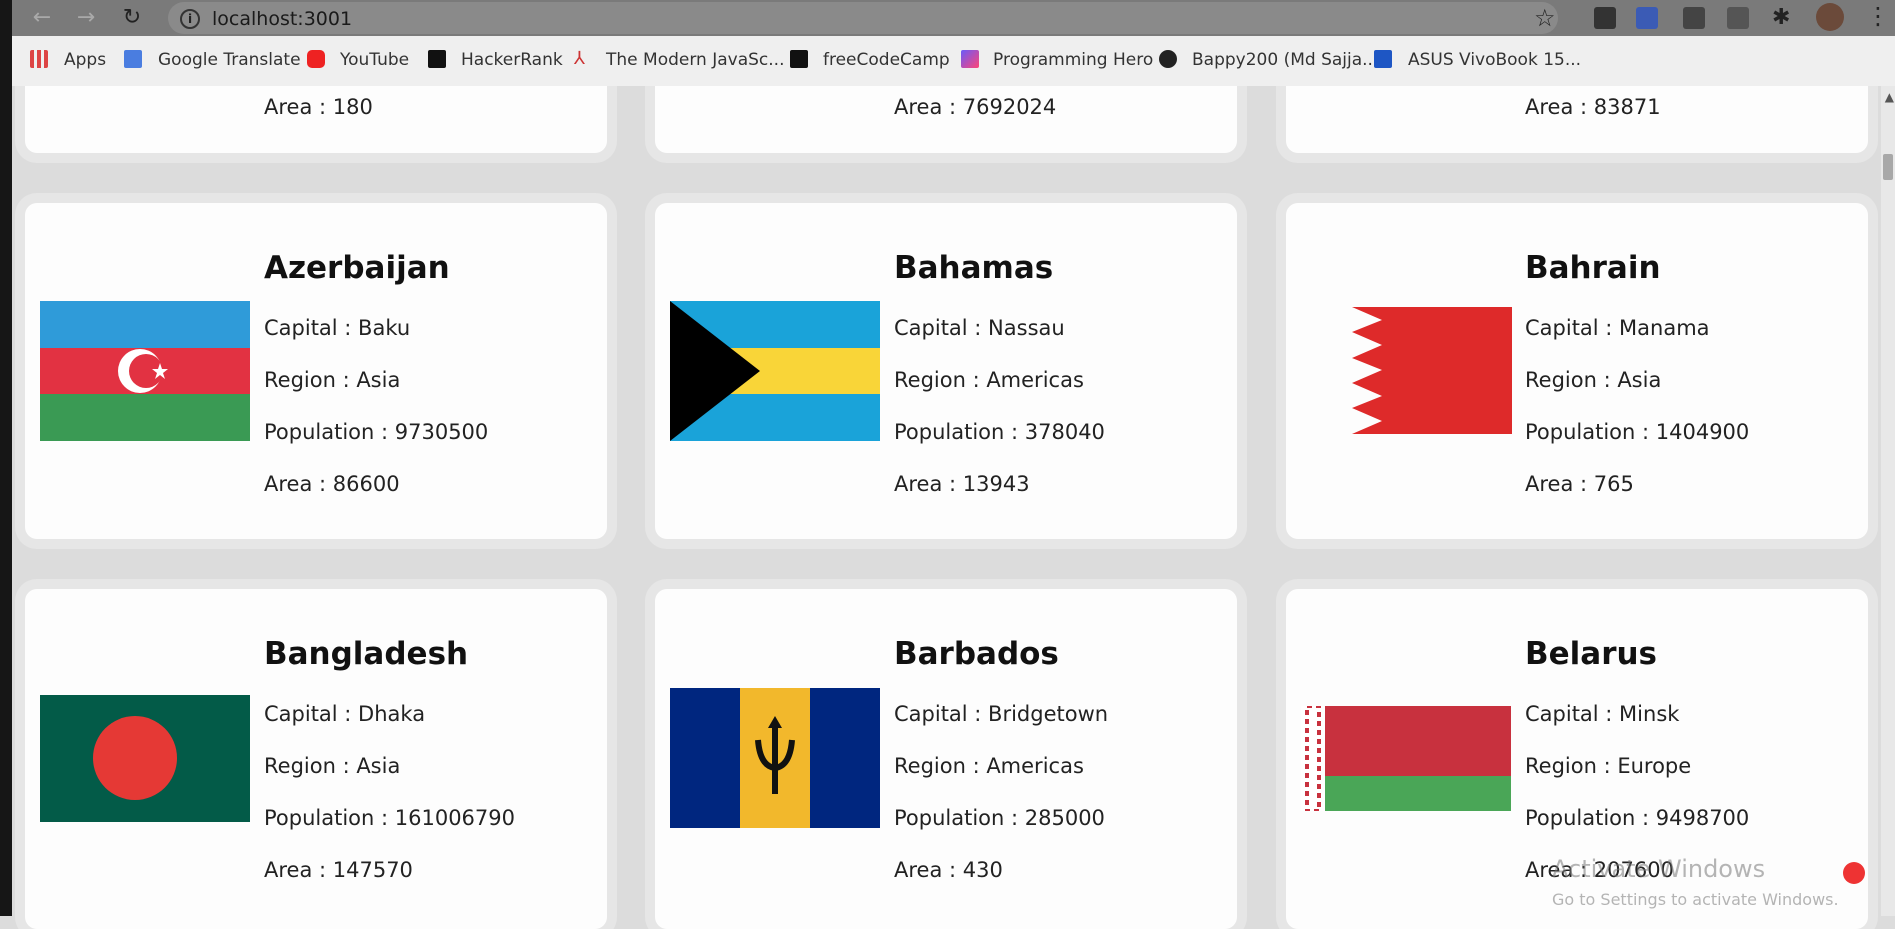 Image resolution: width=1895 pixels, height=929 pixels. I want to click on country-population: Population : 285000, so click(999, 818).